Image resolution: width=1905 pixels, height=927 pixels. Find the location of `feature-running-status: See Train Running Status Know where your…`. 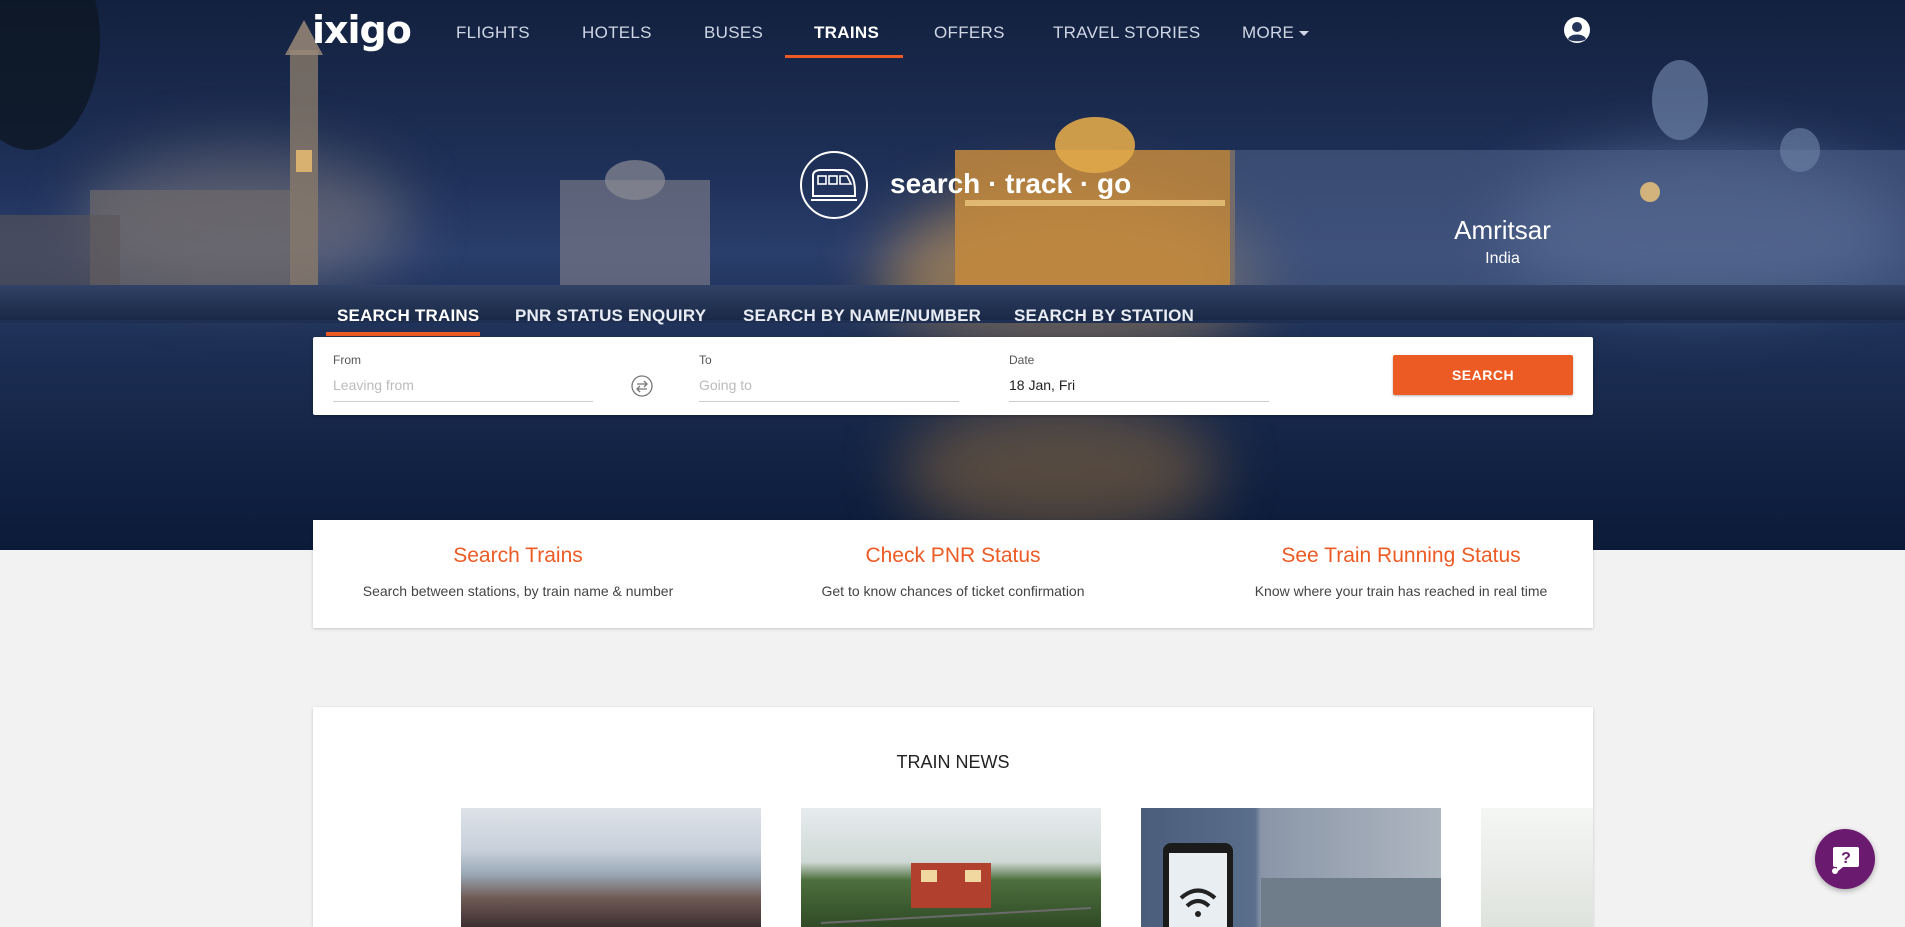

feature-running-status: See Train Running Status Know where your… is located at coordinates (1401, 571).